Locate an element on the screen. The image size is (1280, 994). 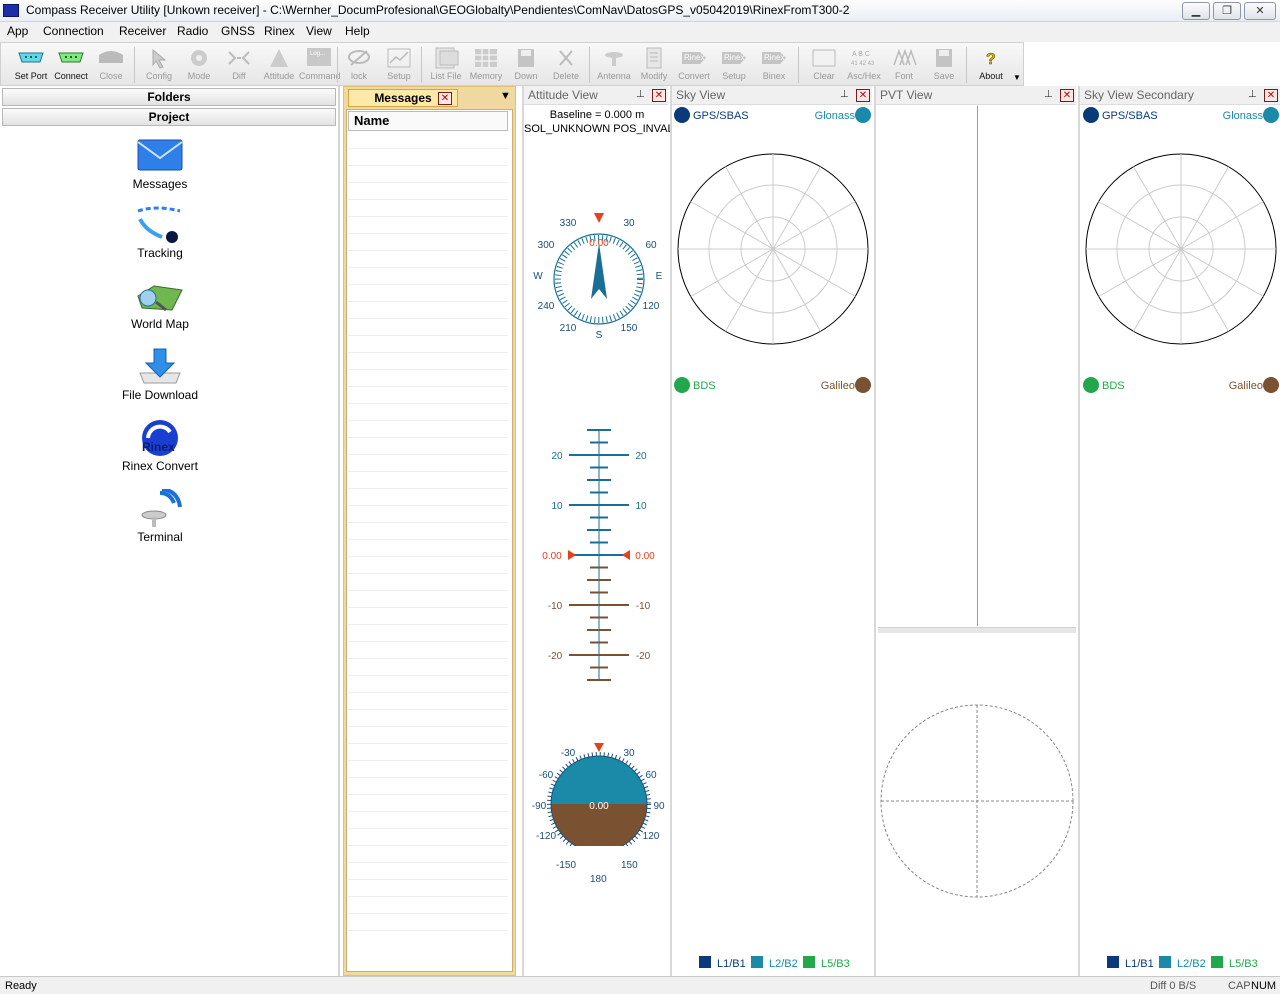
nav-world-map: World Map is located at coordinates (160, 303).